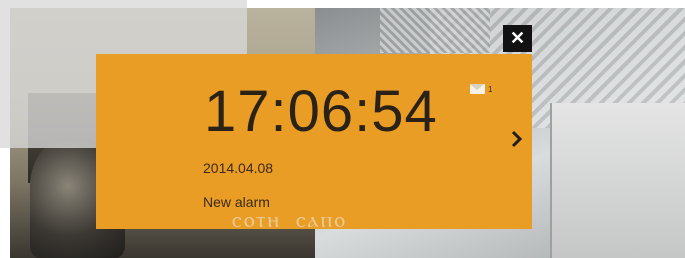  I want to click on close-button: ✕, so click(517, 38).